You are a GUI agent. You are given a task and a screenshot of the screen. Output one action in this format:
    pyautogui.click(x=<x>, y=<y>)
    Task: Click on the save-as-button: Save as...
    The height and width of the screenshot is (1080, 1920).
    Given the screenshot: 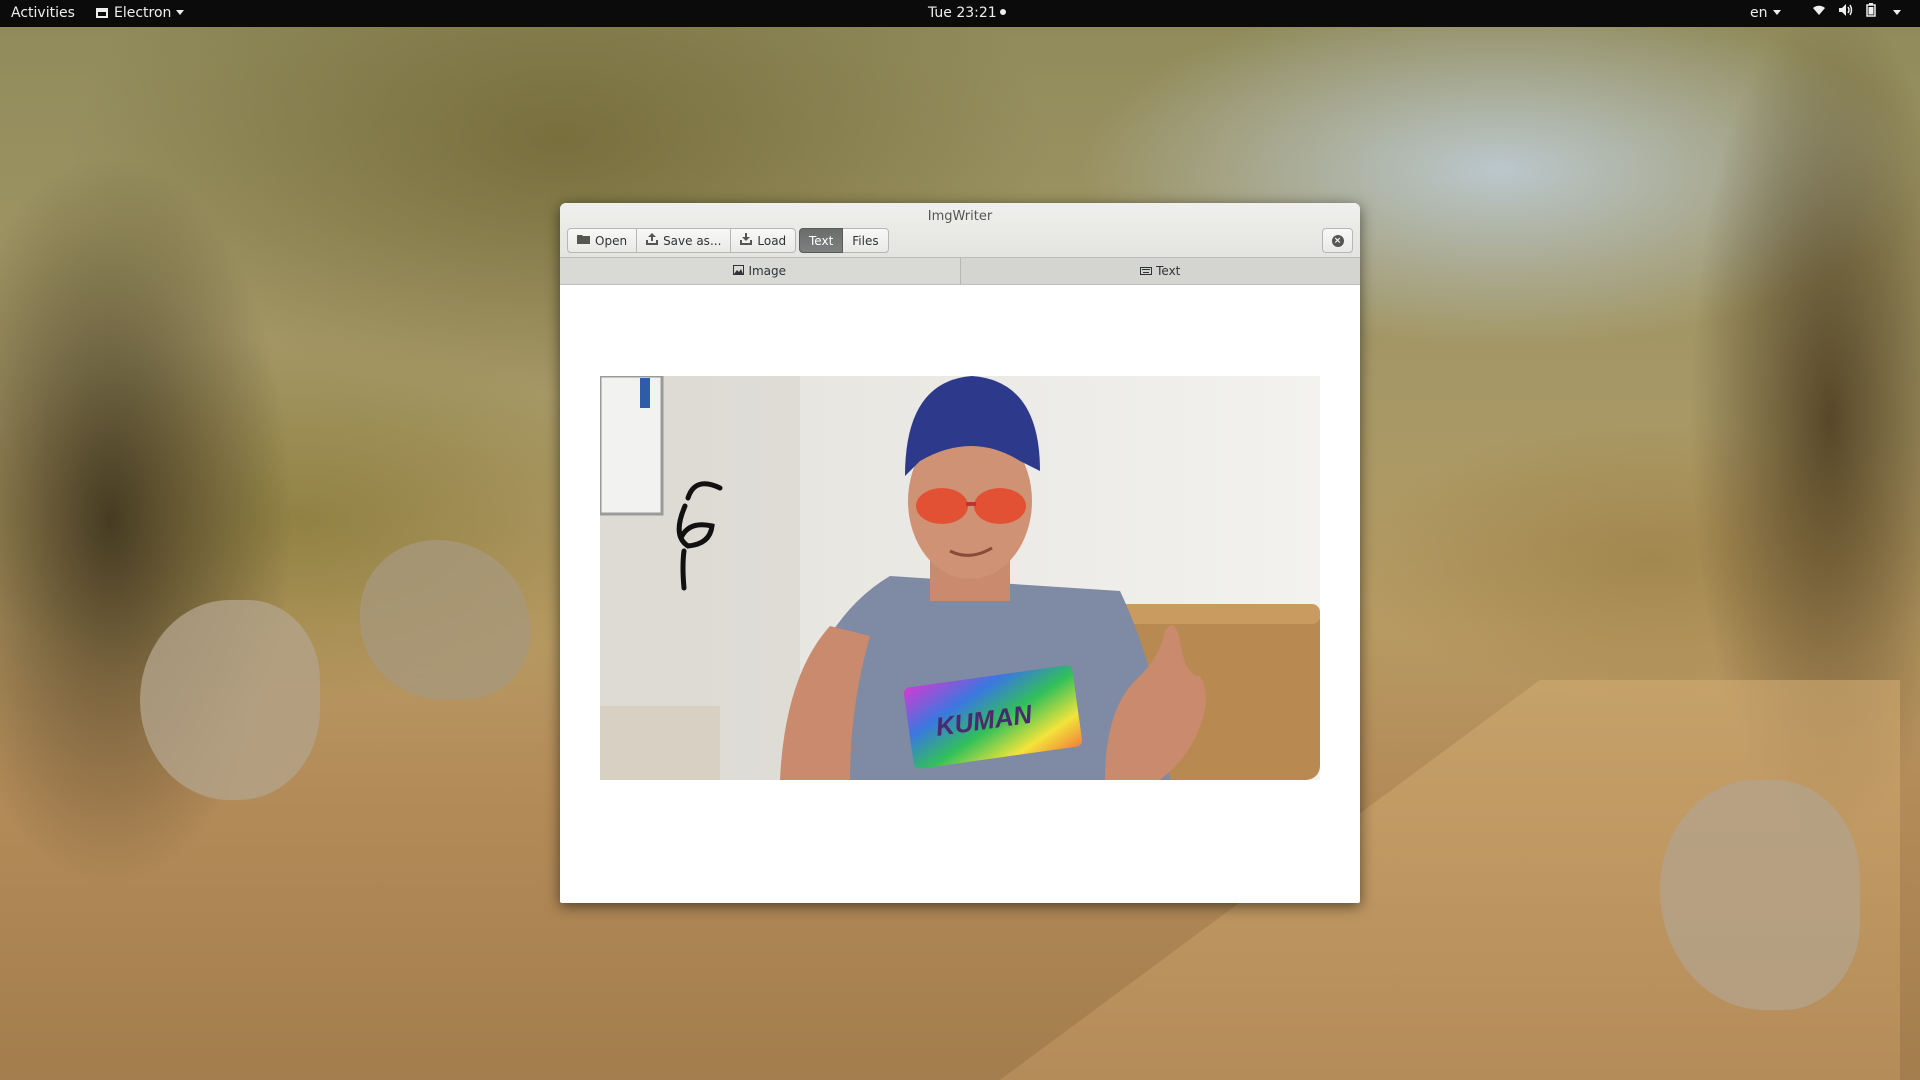 What is the action you would take?
    pyautogui.click(x=684, y=240)
    